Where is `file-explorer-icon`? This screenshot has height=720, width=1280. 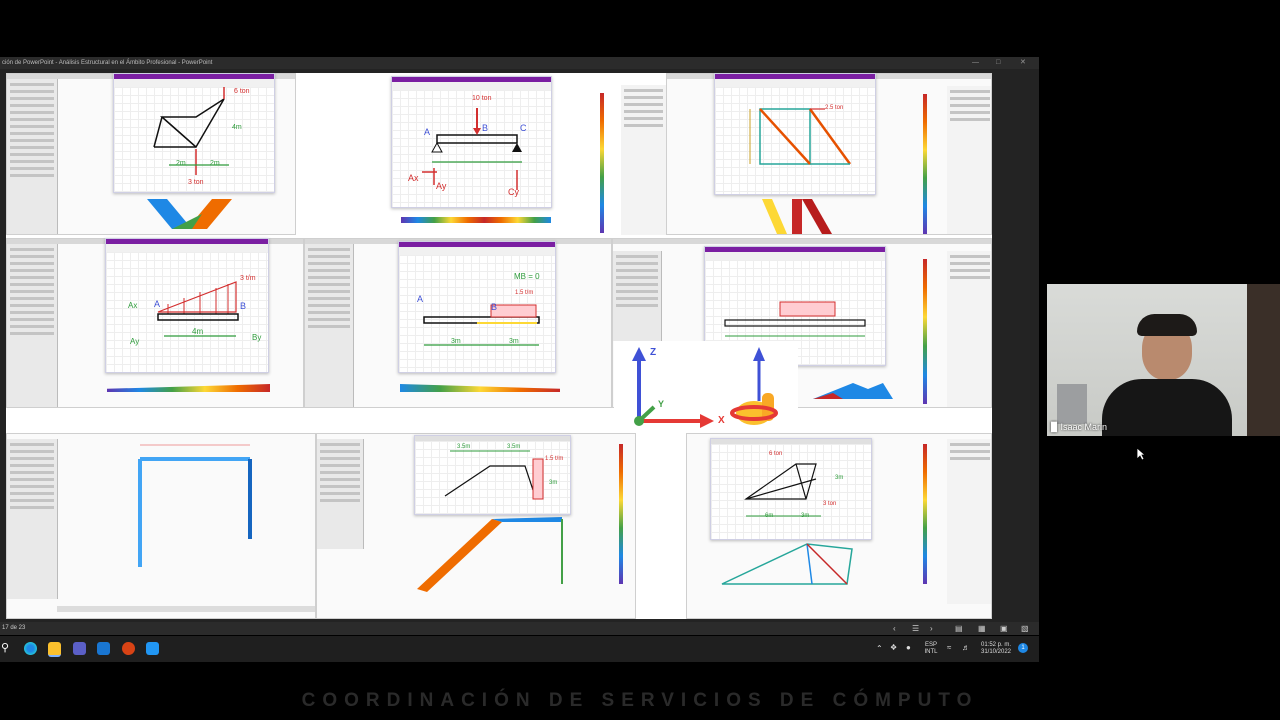
file-explorer-icon is located at coordinates (54, 649).